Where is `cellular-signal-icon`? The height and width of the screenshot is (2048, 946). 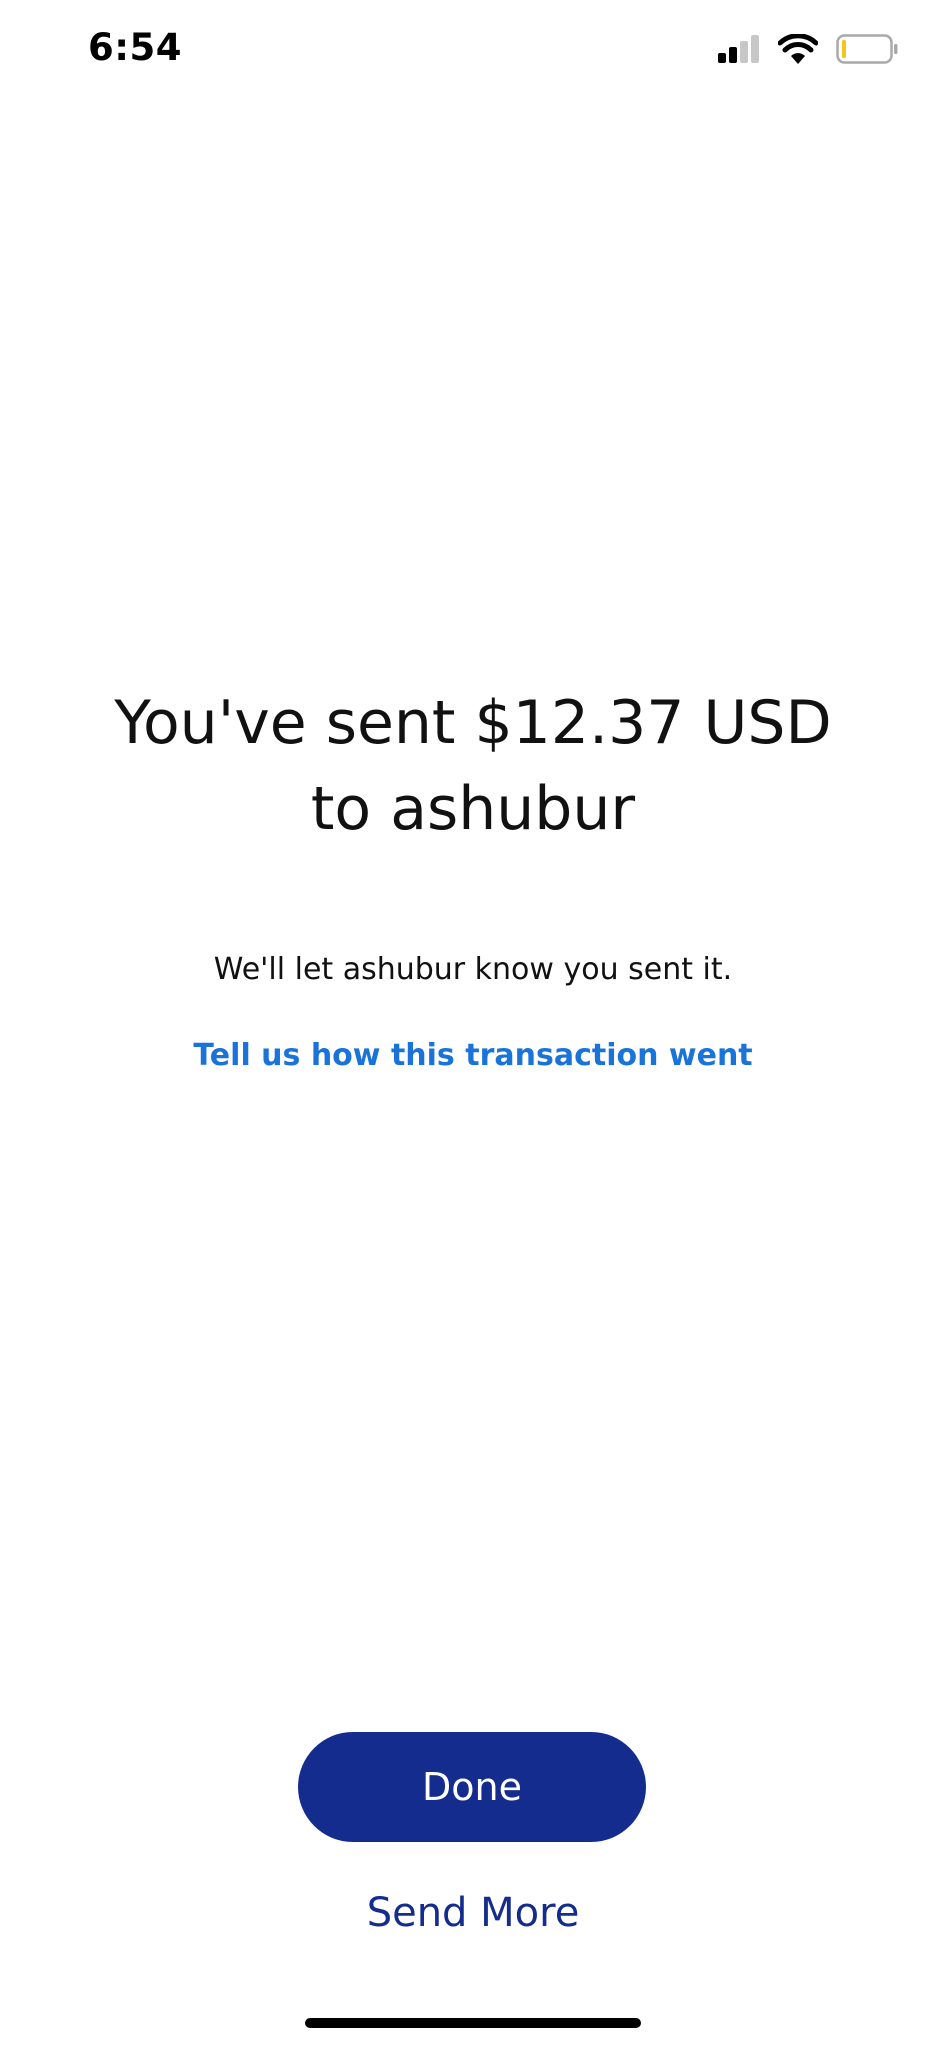 cellular-signal-icon is located at coordinates (738, 49).